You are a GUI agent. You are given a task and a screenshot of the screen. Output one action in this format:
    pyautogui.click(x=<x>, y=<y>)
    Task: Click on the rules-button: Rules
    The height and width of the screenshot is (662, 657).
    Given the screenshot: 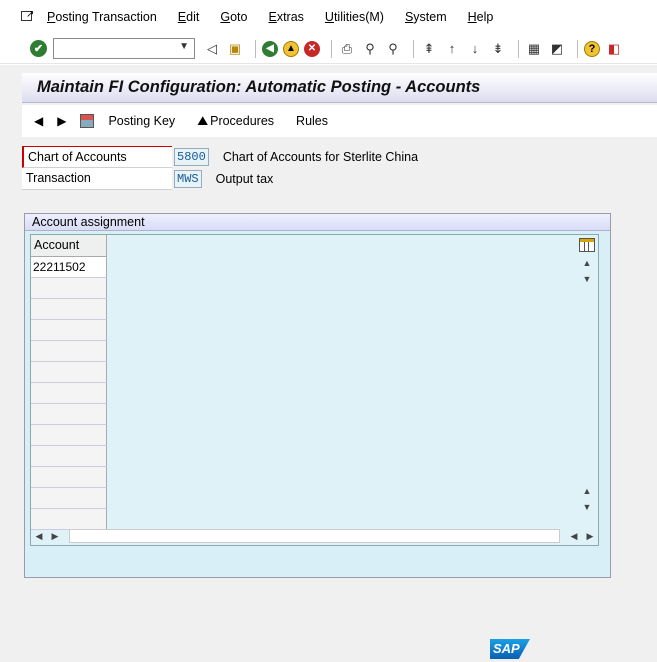 What is the action you would take?
    pyautogui.click(x=312, y=121)
    